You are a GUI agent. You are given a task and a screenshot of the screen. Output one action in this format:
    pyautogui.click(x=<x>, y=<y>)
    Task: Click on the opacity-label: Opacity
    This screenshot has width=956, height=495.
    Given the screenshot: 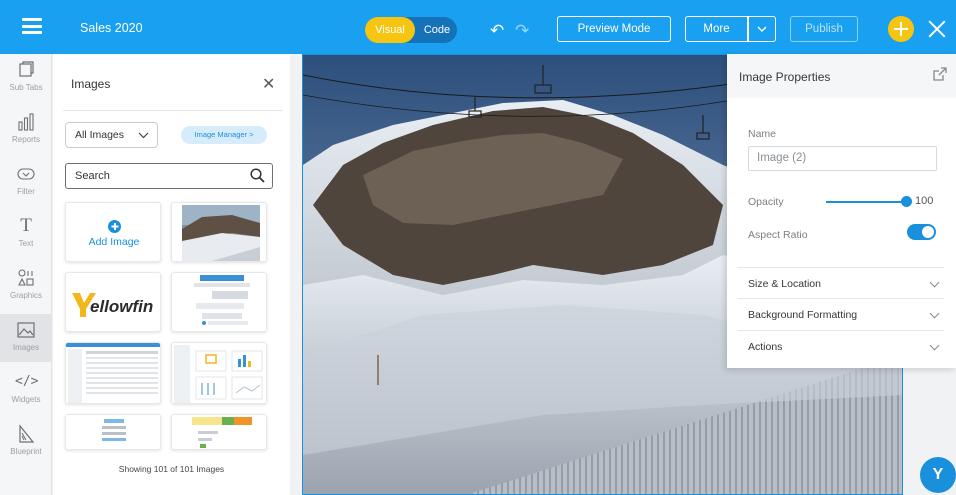 What is the action you would take?
    pyautogui.click(x=766, y=202)
    